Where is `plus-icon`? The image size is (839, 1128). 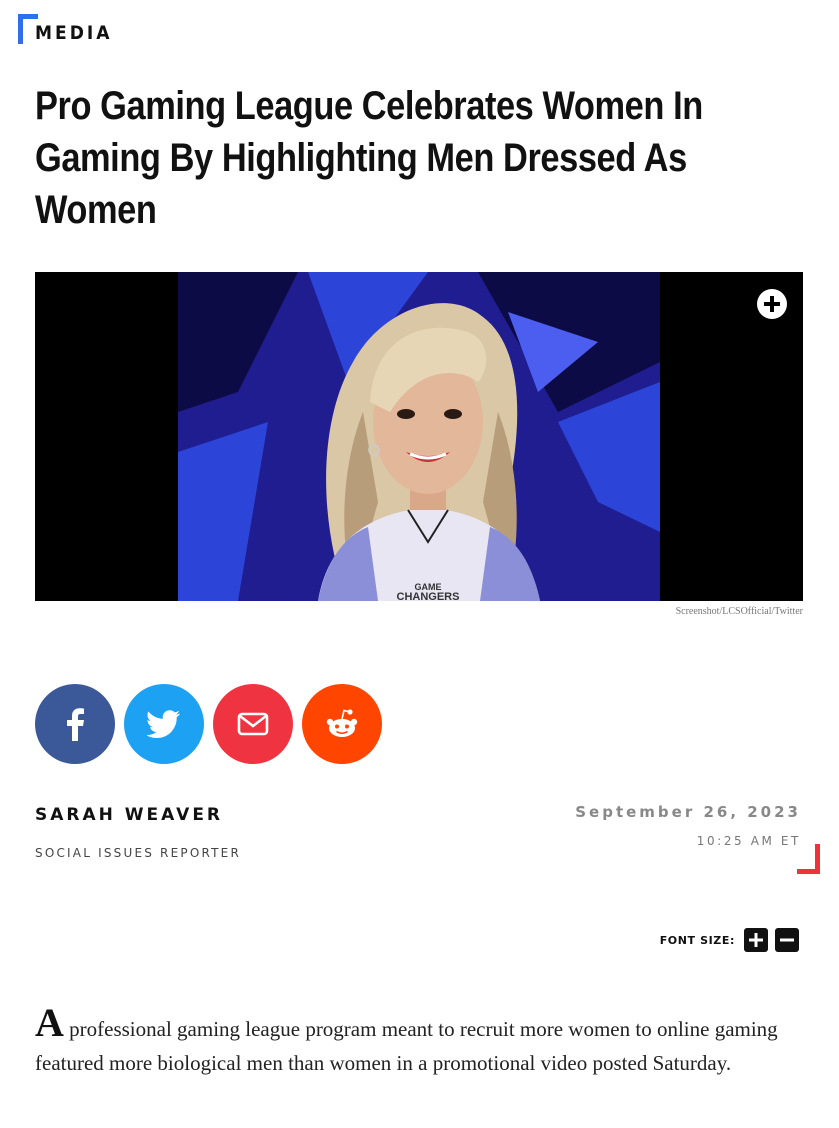
plus-icon is located at coordinates (756, 940).